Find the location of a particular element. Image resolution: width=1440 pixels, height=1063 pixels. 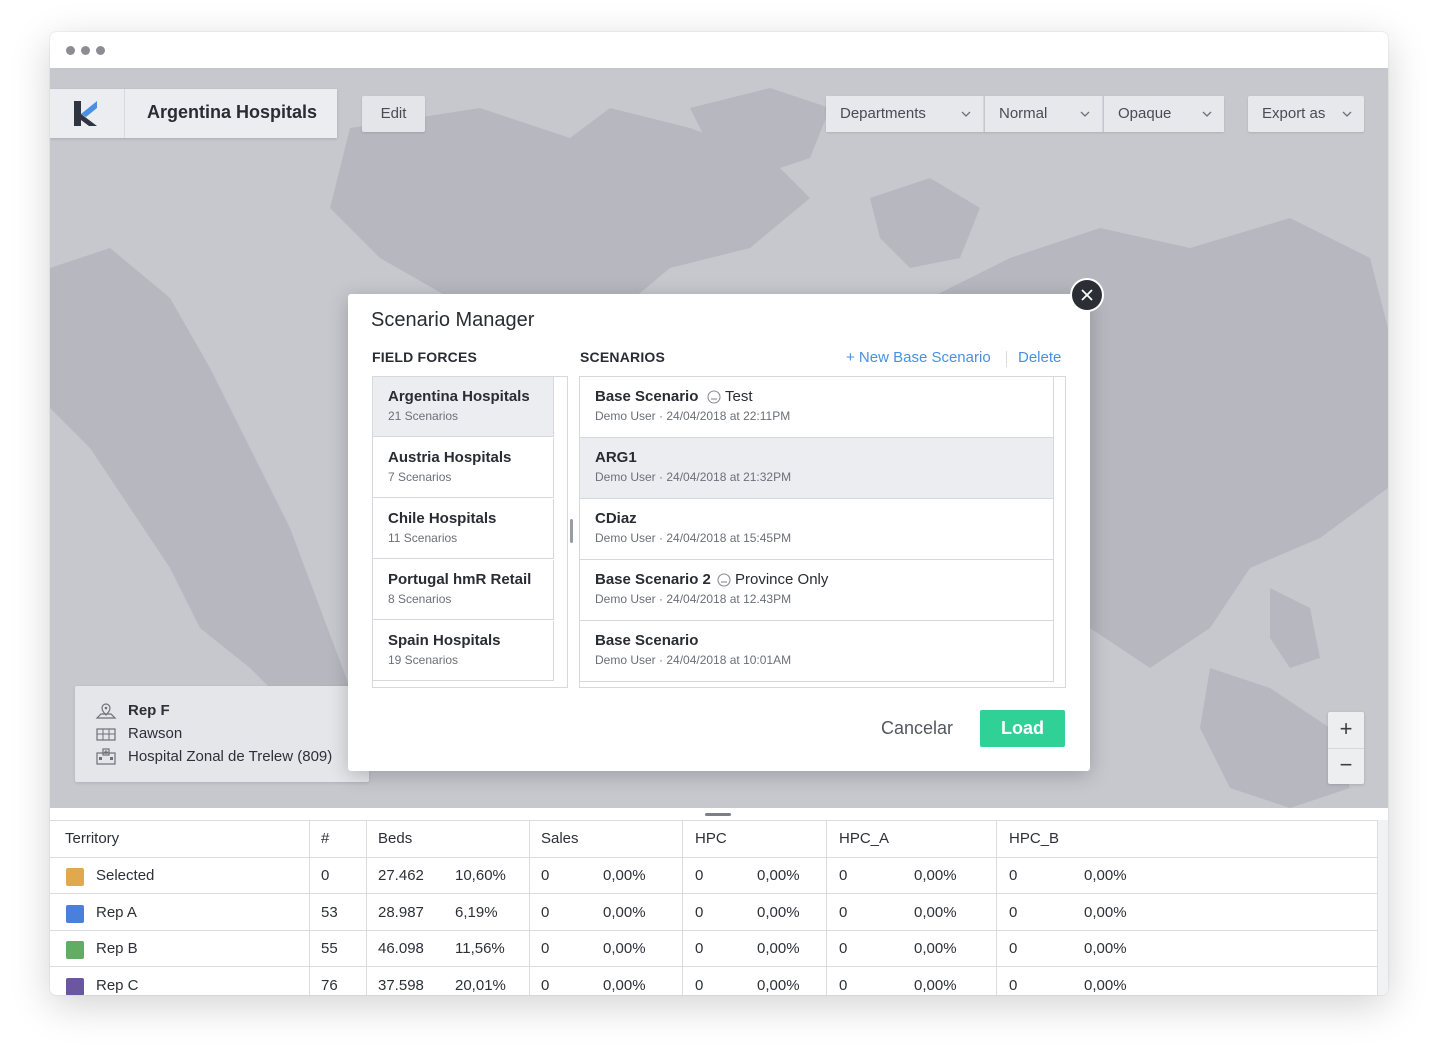

table-scrollbar is located at coordinates (1382, 907).